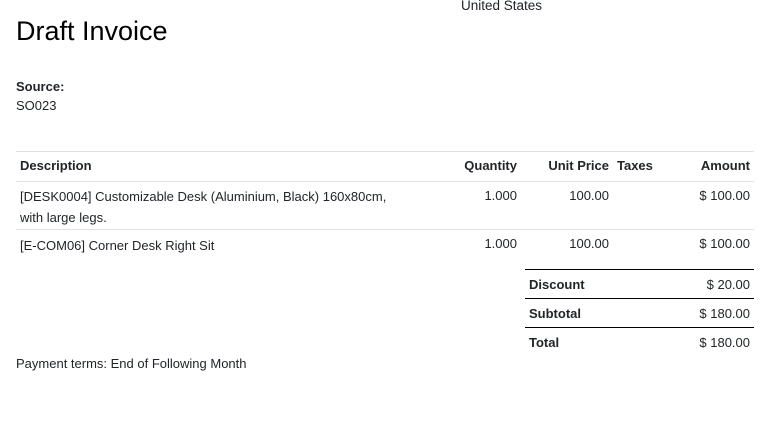  Describe the element at coordinates (635, 165) in the screenshot. I see `column-header-taxes: Taxes` at that location.